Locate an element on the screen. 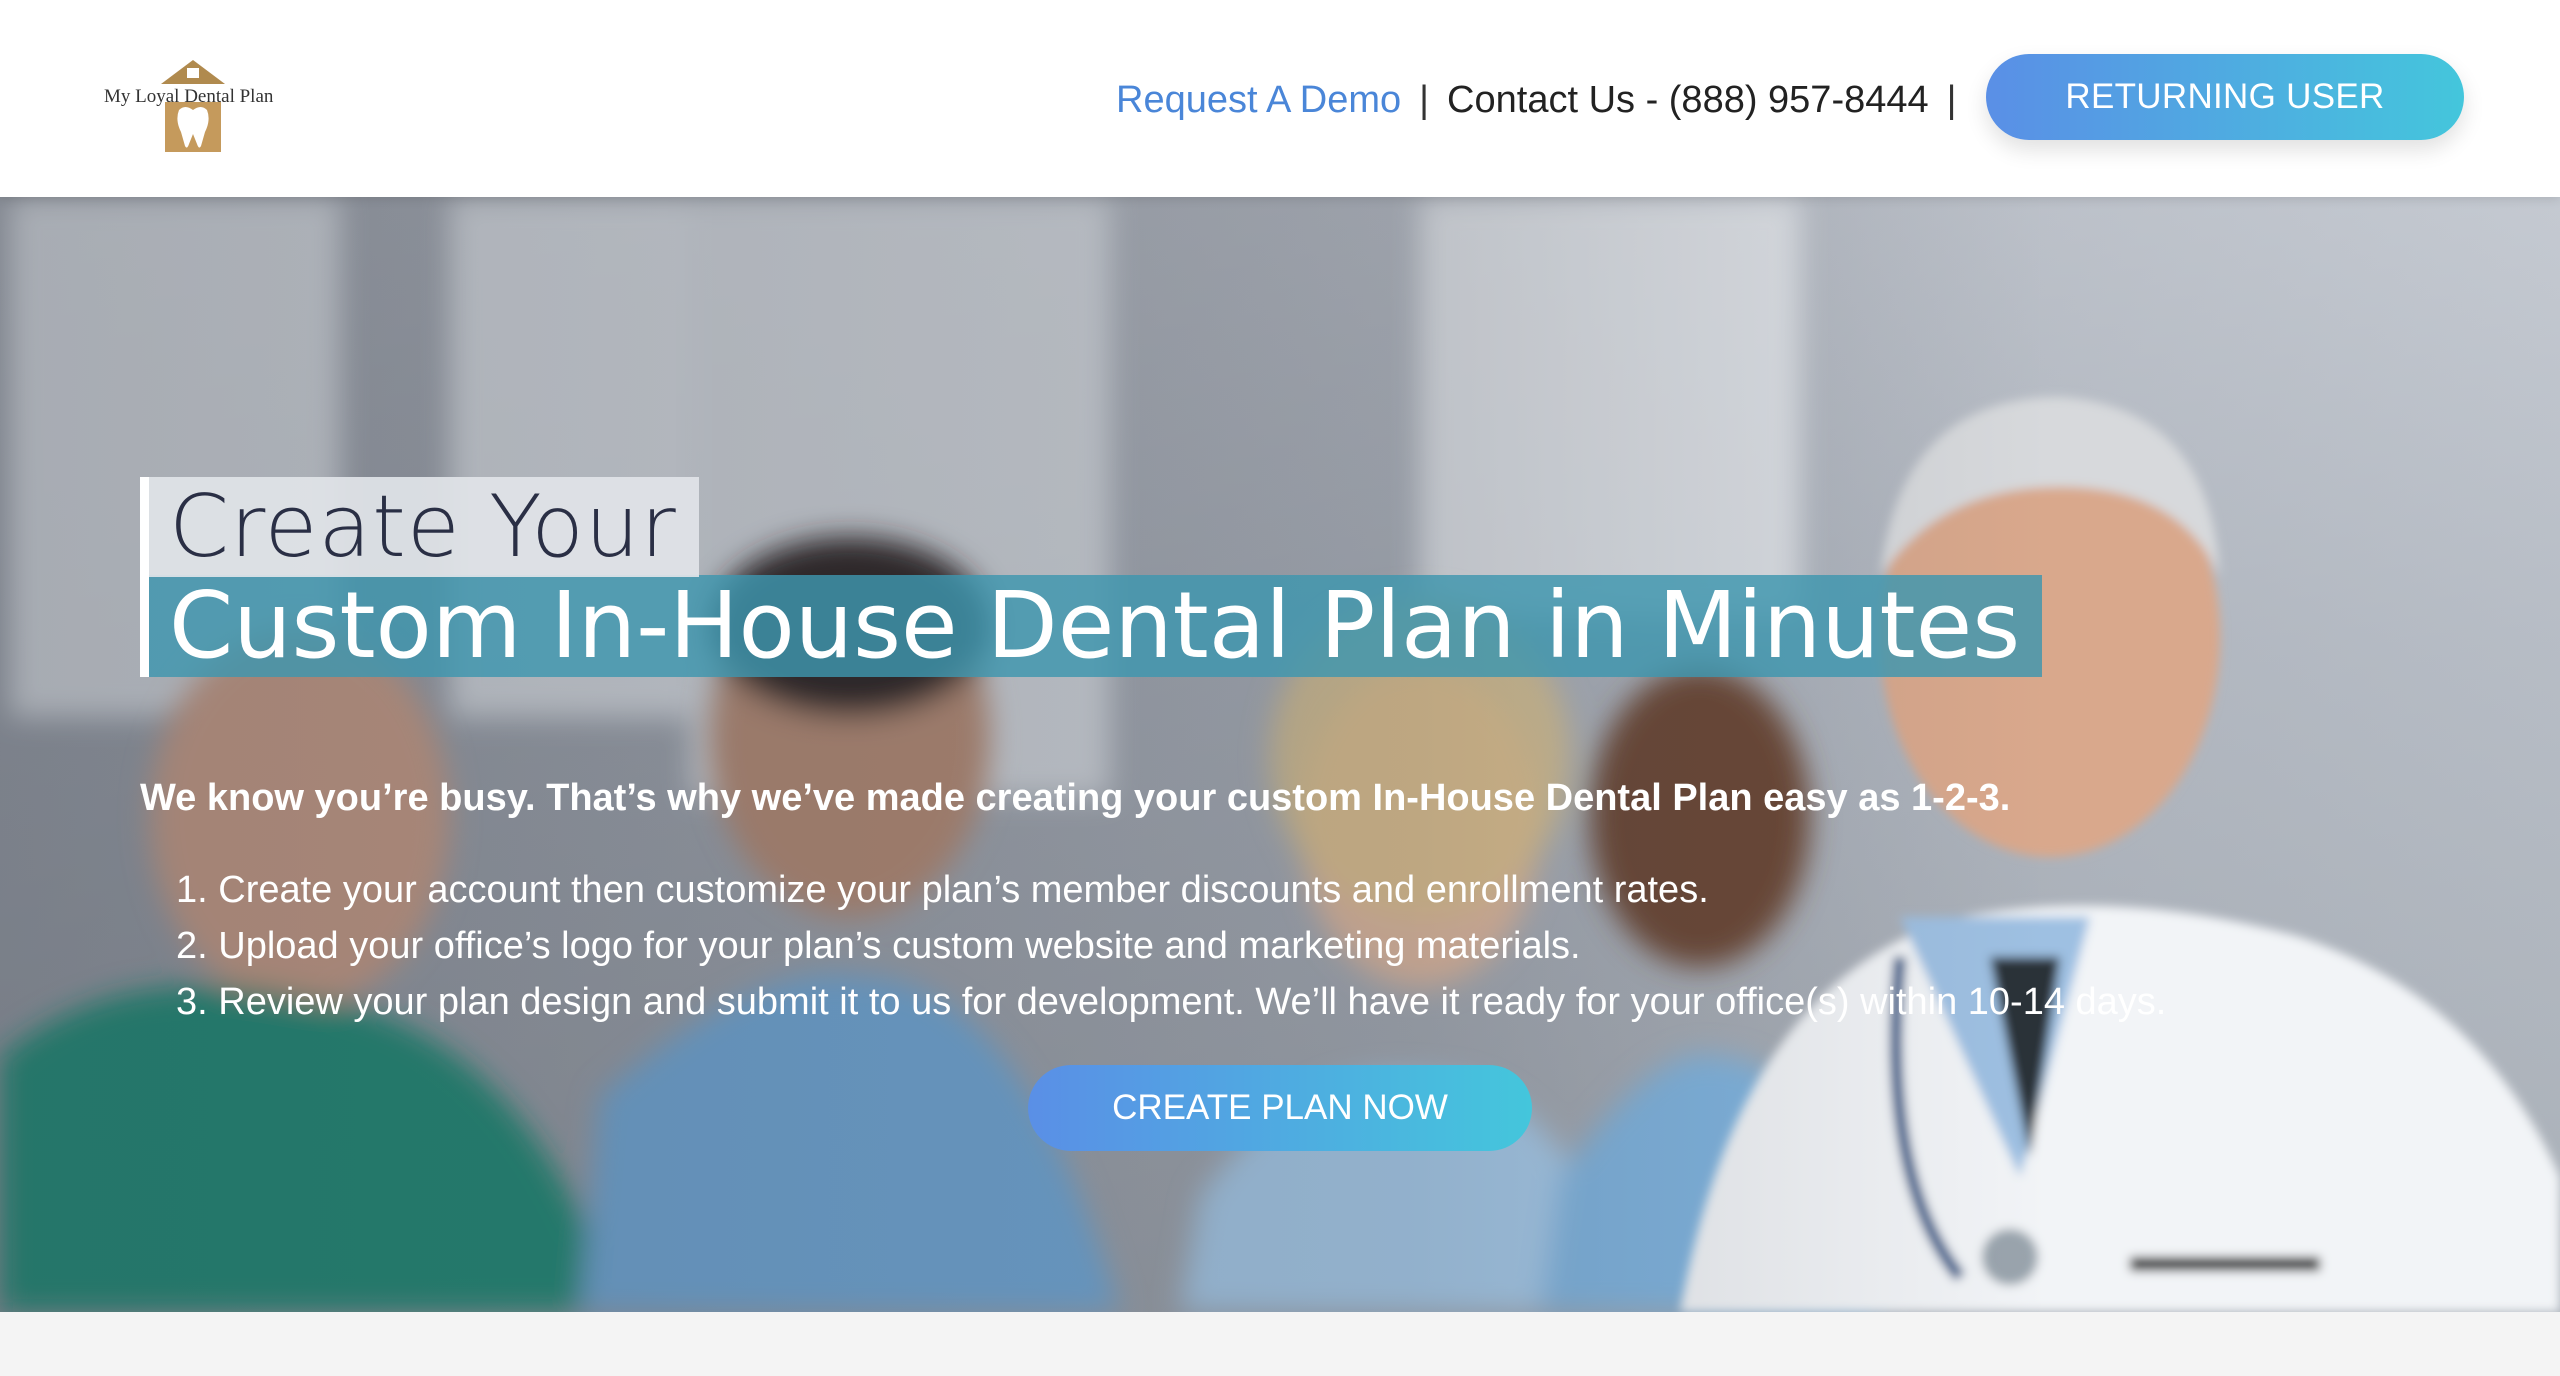 Image resolution: width=2560 pixels, height=1376 pixels. create-plan-now-button: CREATE PLAN NOW is located at coordinates (1280, 1108).